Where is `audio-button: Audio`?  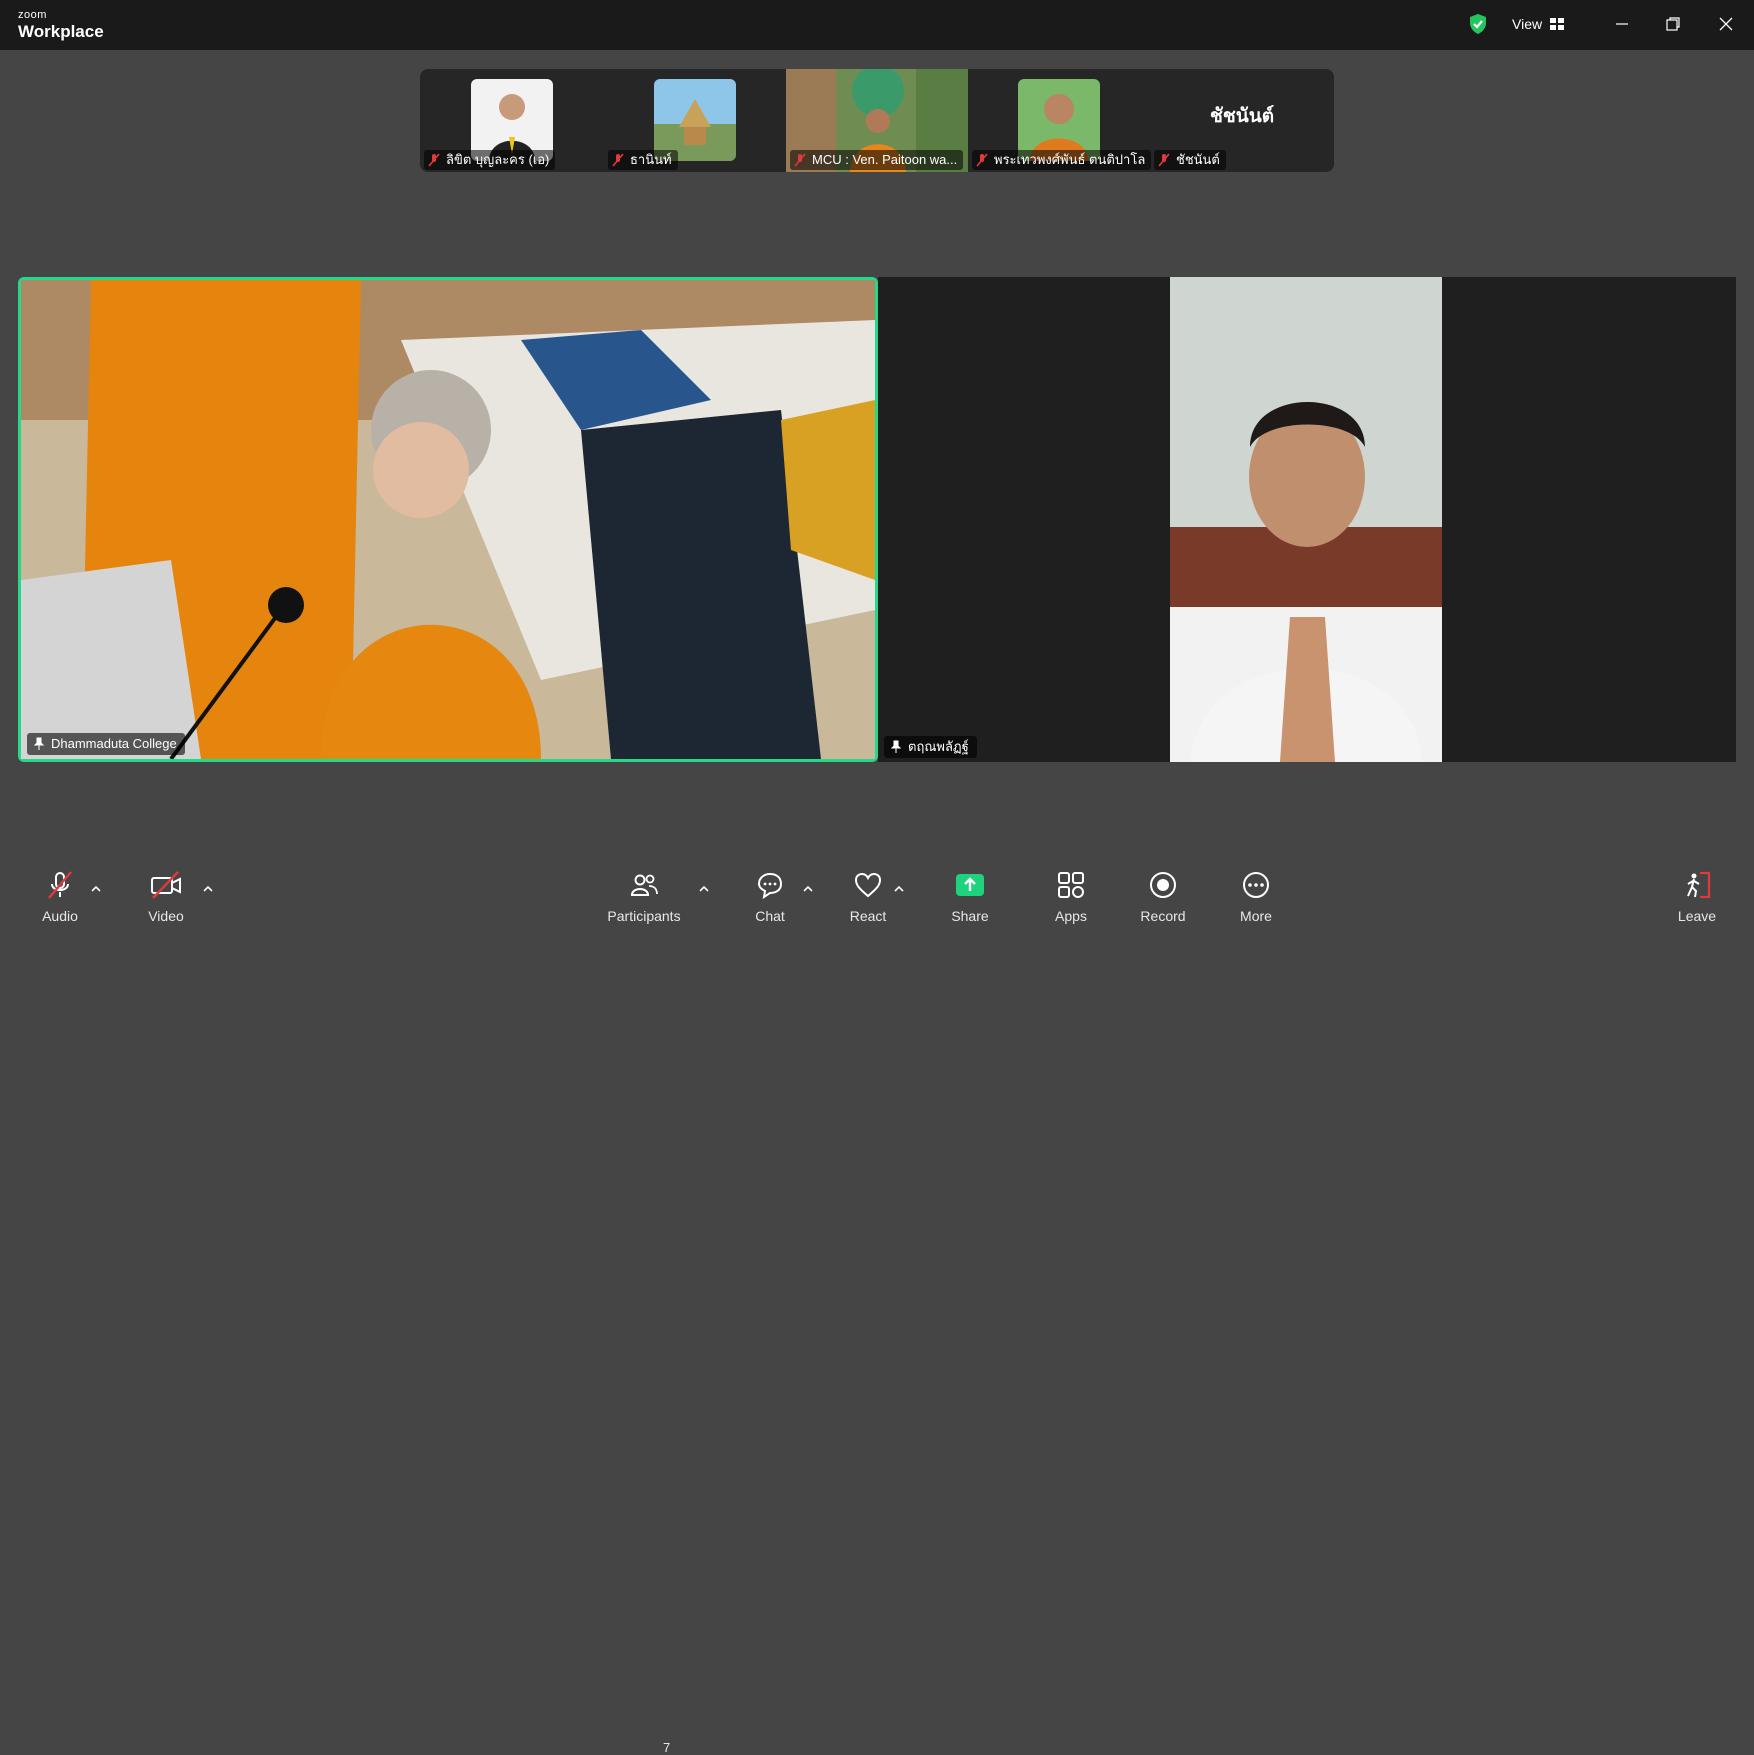
audio-button: Audio is located at coordinates (60, 896).